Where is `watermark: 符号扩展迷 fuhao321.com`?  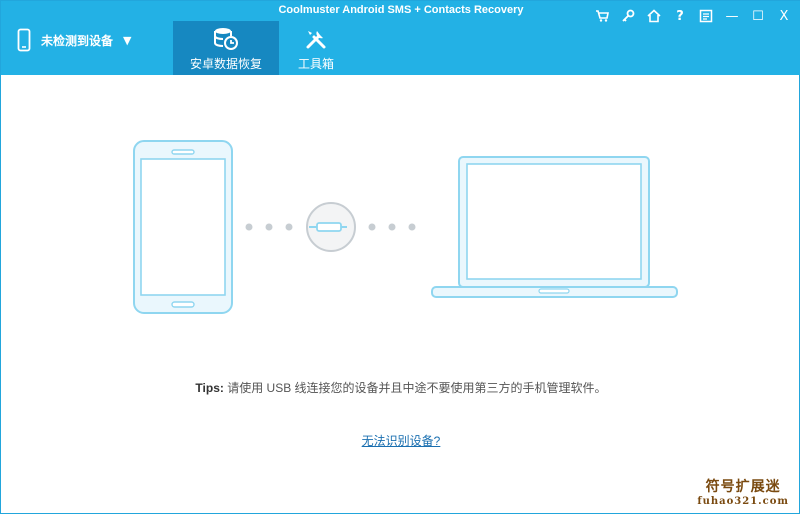 watermark: 符号扩展迷 fuhao321.com is located at coordinates (743, 491).